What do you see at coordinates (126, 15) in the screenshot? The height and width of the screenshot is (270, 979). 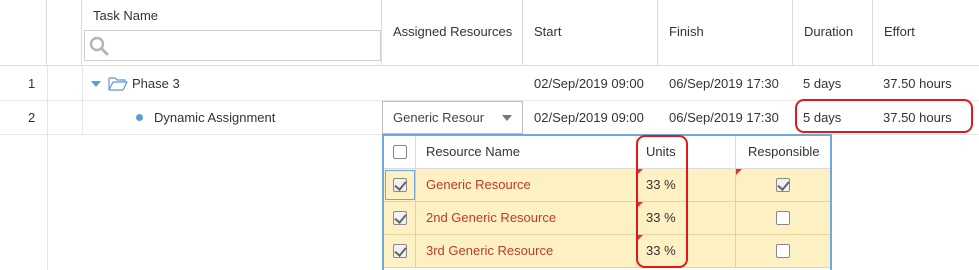 I see `header-task-name-label: Task Name` at bounding box center [126, 15].